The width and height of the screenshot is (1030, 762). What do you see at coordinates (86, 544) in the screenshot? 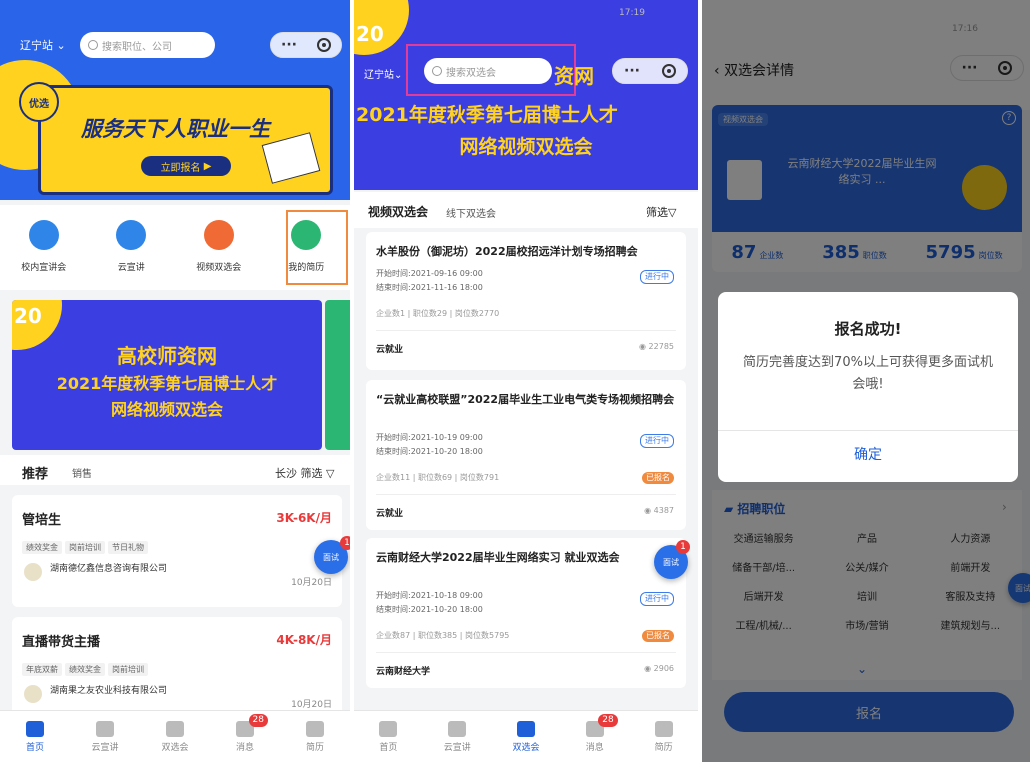
I see `job-tags: 绩效奖金 岗前培训 节日礼物` at bounding box center [86, 544].